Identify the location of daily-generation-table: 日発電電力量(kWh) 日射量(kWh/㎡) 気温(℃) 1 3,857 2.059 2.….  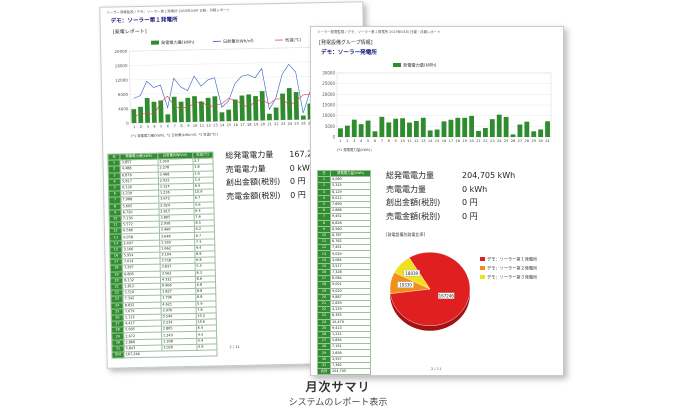
(162, 255).